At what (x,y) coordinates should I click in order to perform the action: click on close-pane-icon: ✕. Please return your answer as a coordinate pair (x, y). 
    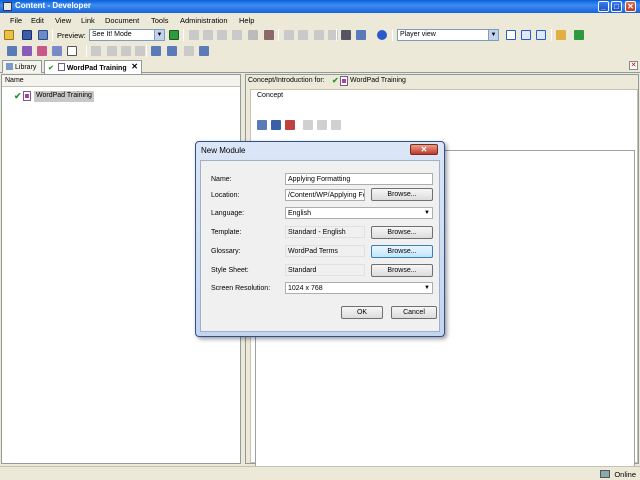
    Looking at the image, I should click on (633, 65).